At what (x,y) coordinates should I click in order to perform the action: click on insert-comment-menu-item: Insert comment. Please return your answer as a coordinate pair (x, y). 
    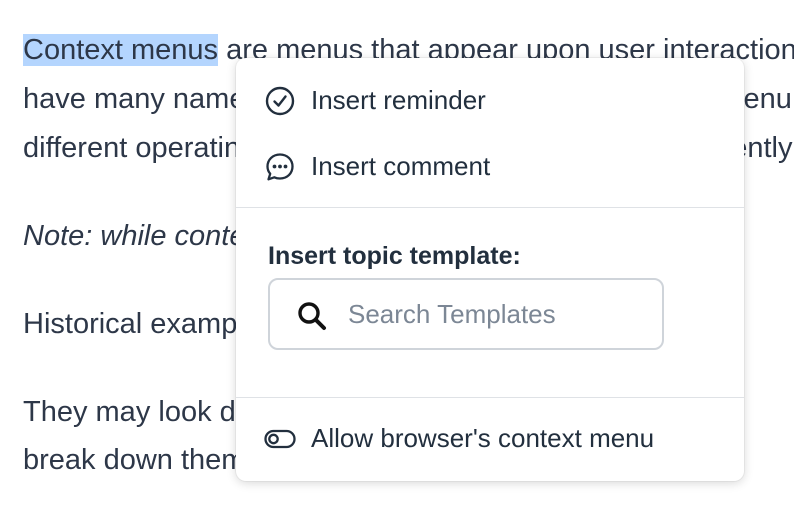
    Looking at the image, I should click on (490, 166).